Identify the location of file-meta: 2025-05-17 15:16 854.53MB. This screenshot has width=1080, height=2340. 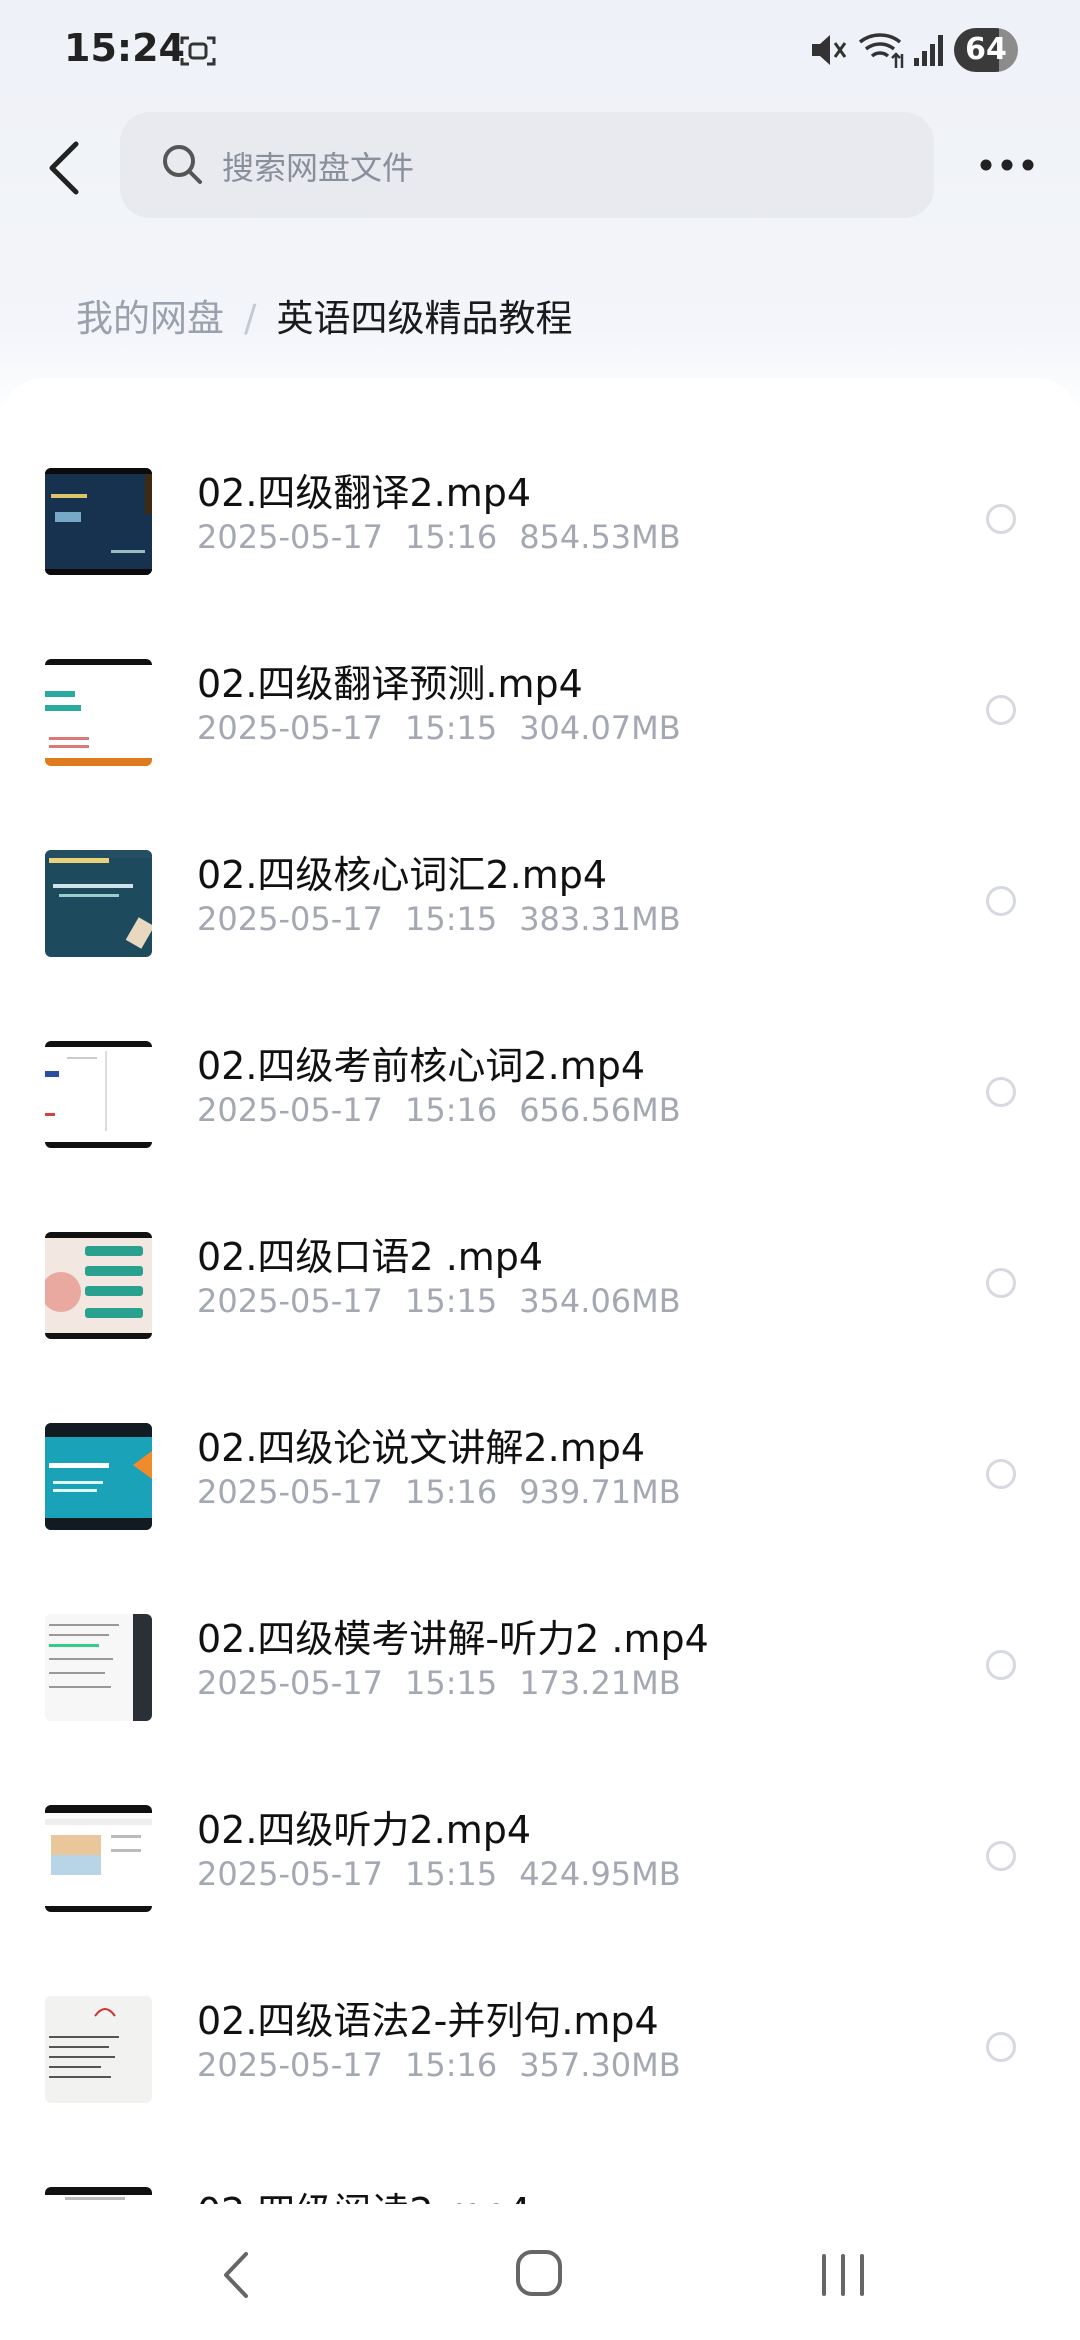
(439, 537).